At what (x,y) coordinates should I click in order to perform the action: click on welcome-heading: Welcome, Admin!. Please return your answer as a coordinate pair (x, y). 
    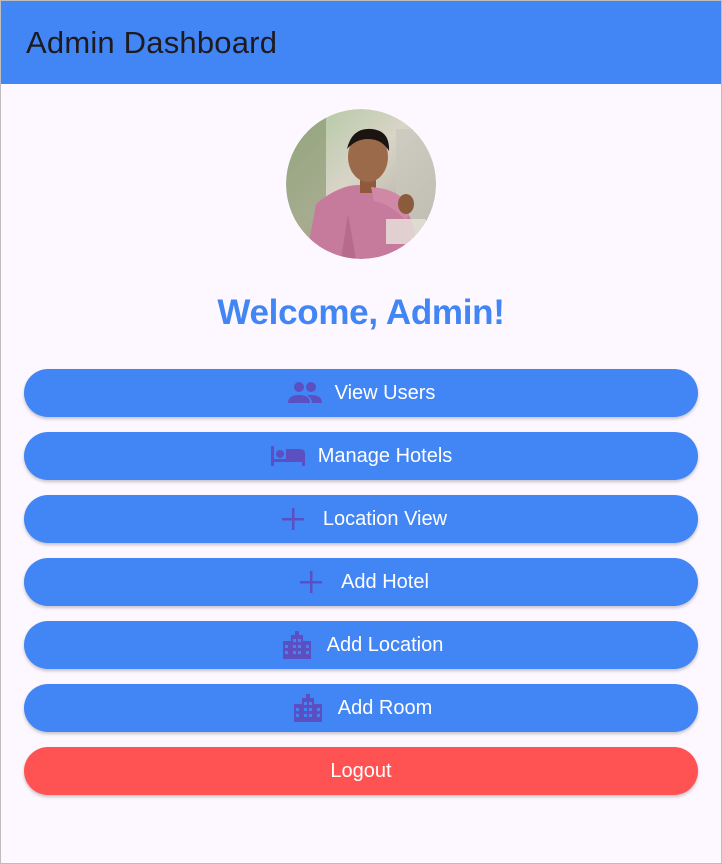
    Looking at the image, I should click on (361, 312).